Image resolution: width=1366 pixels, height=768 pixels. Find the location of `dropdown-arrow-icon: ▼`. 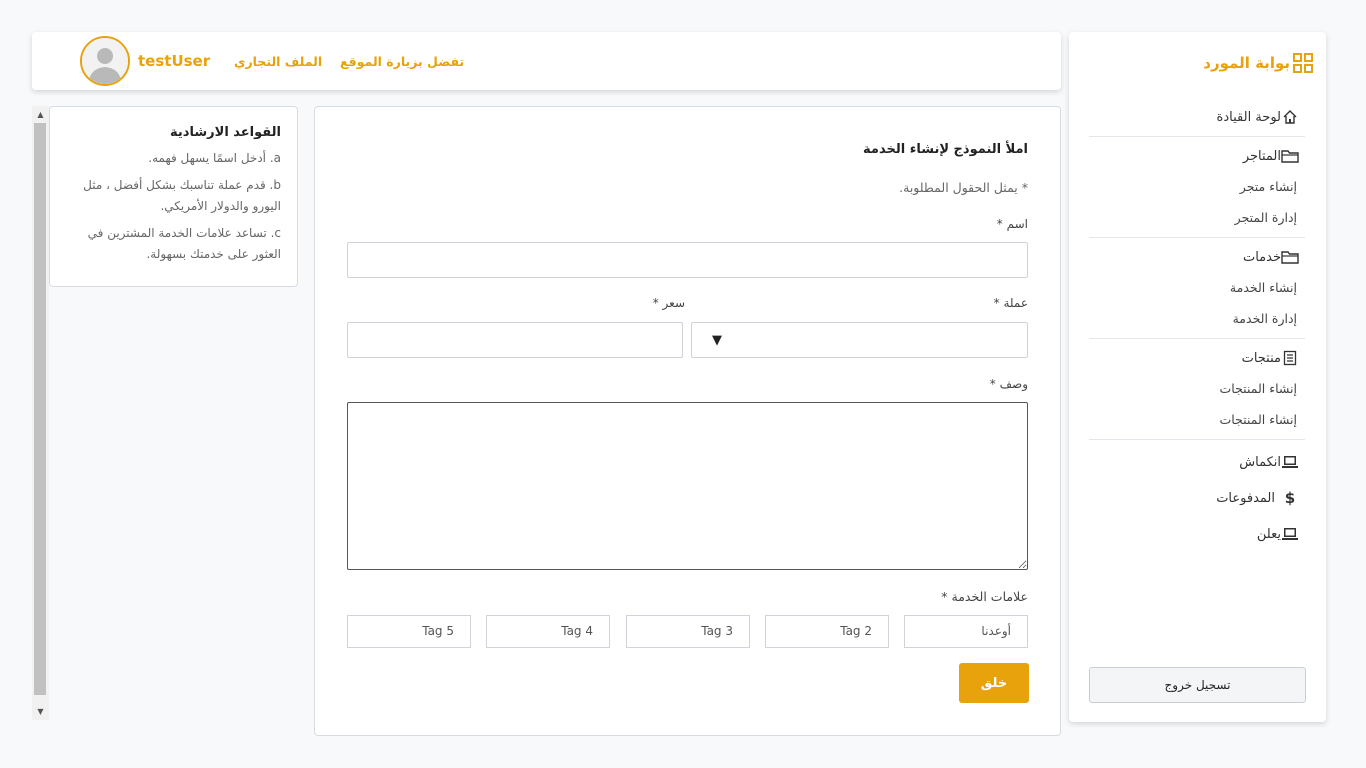

dropdown-arrow-icon: ▼ is located at coordinates (717, 340).